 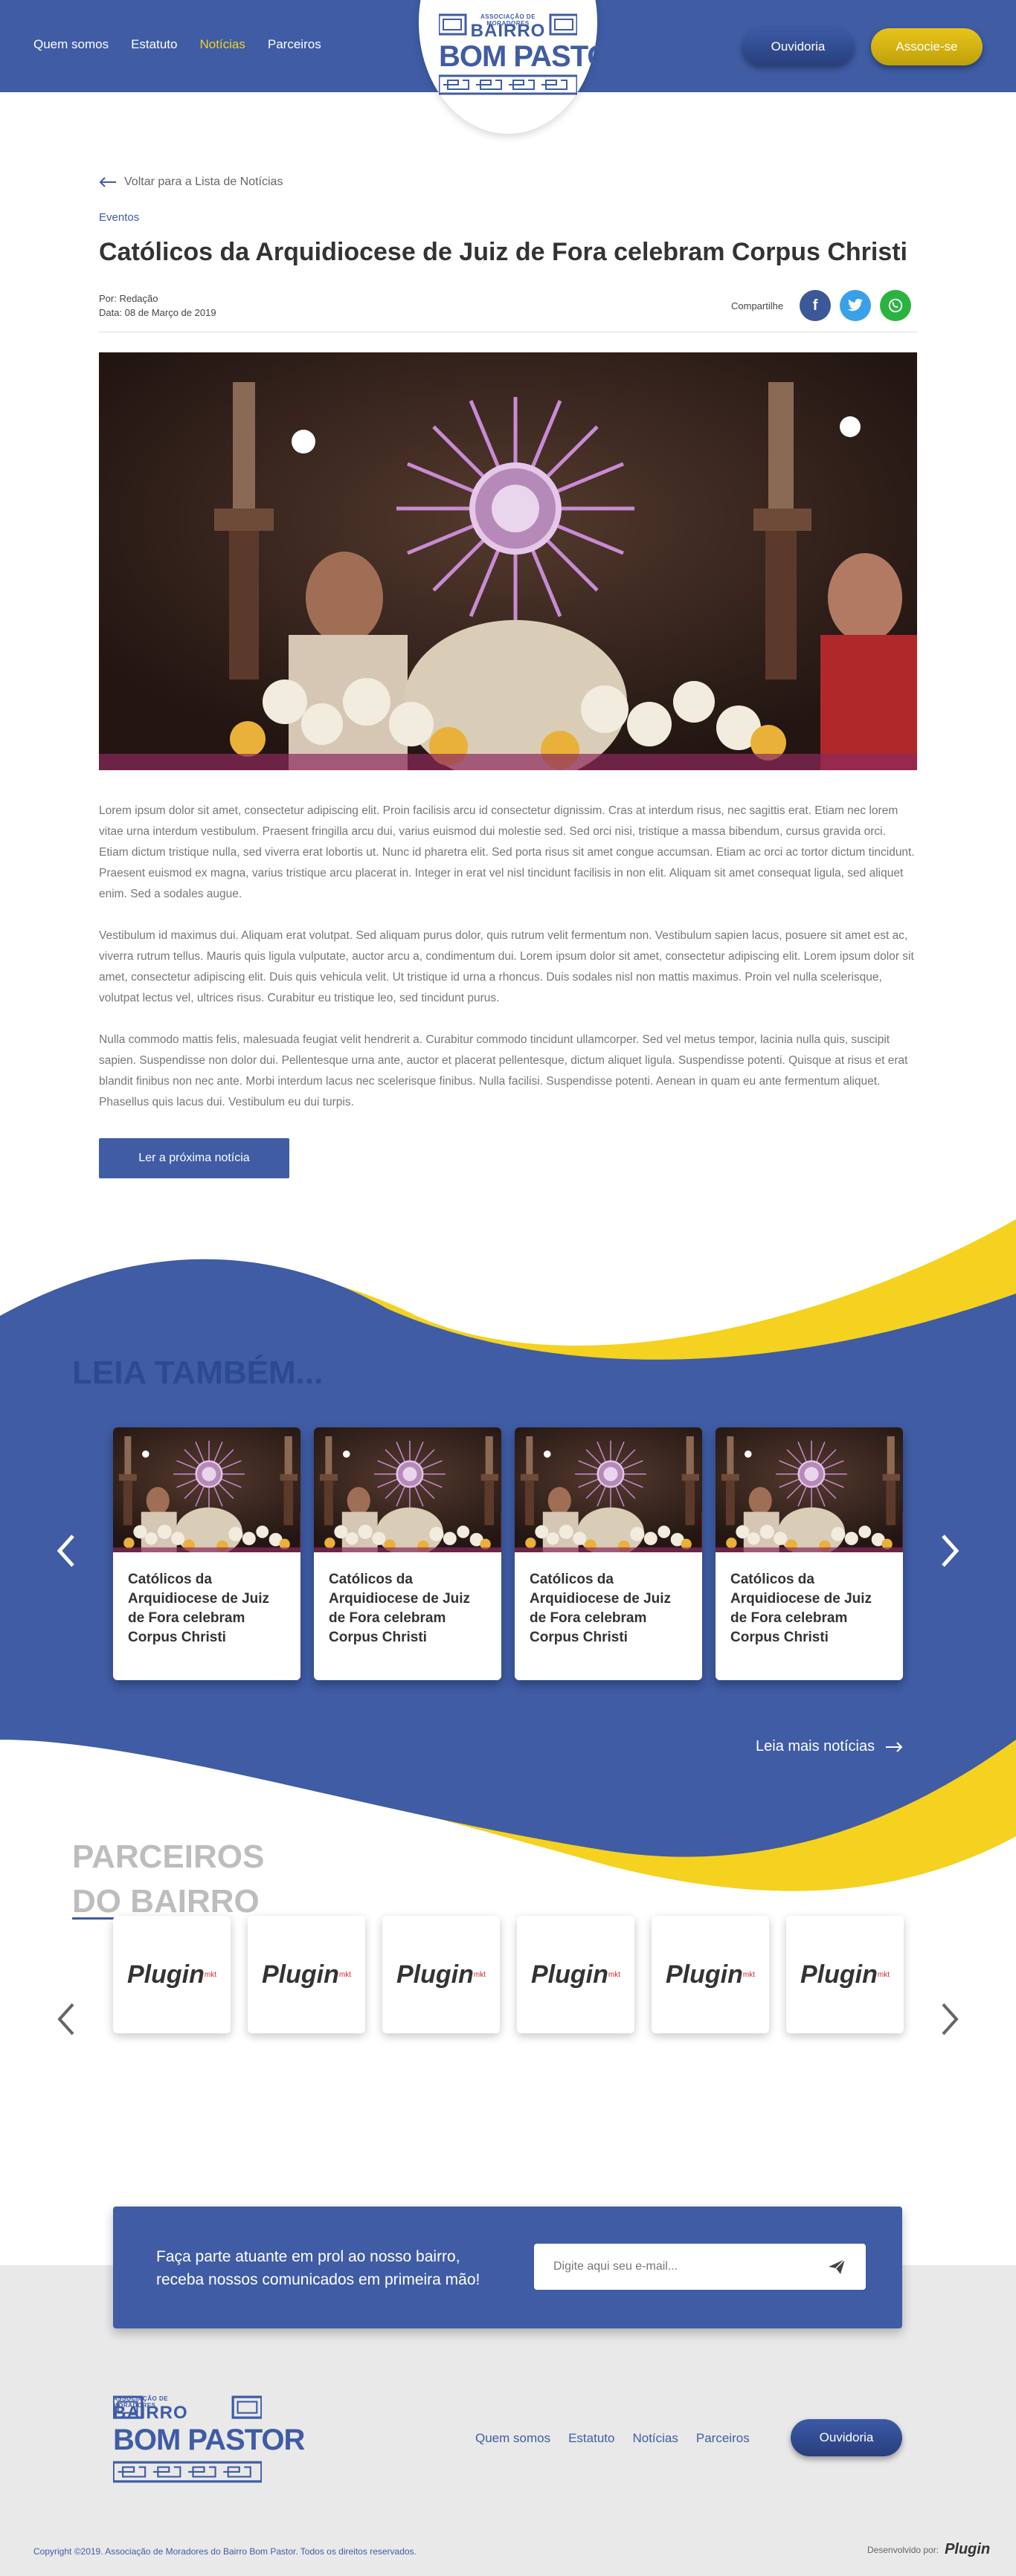 What do you see at coordinates (950, 1554) in the screenshot?
I see `related-next-arrow-icon` at bounding box center [950, 1554].